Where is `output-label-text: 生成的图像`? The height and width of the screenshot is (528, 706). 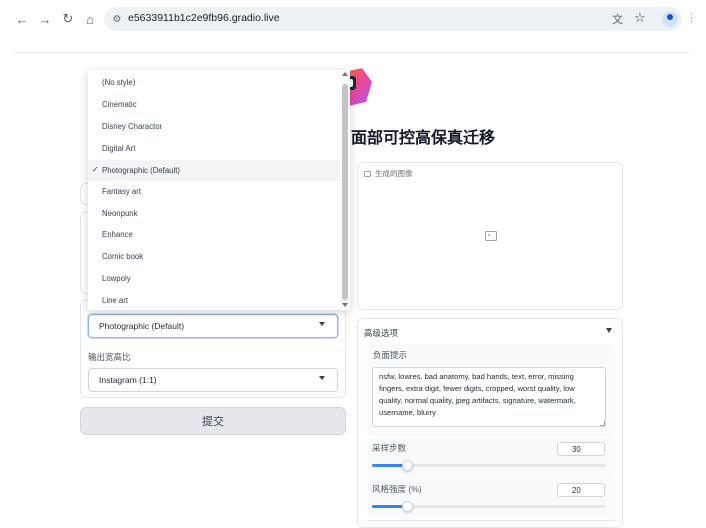
output-label-text: 生成的图像 is located at coordinates (394, 173).